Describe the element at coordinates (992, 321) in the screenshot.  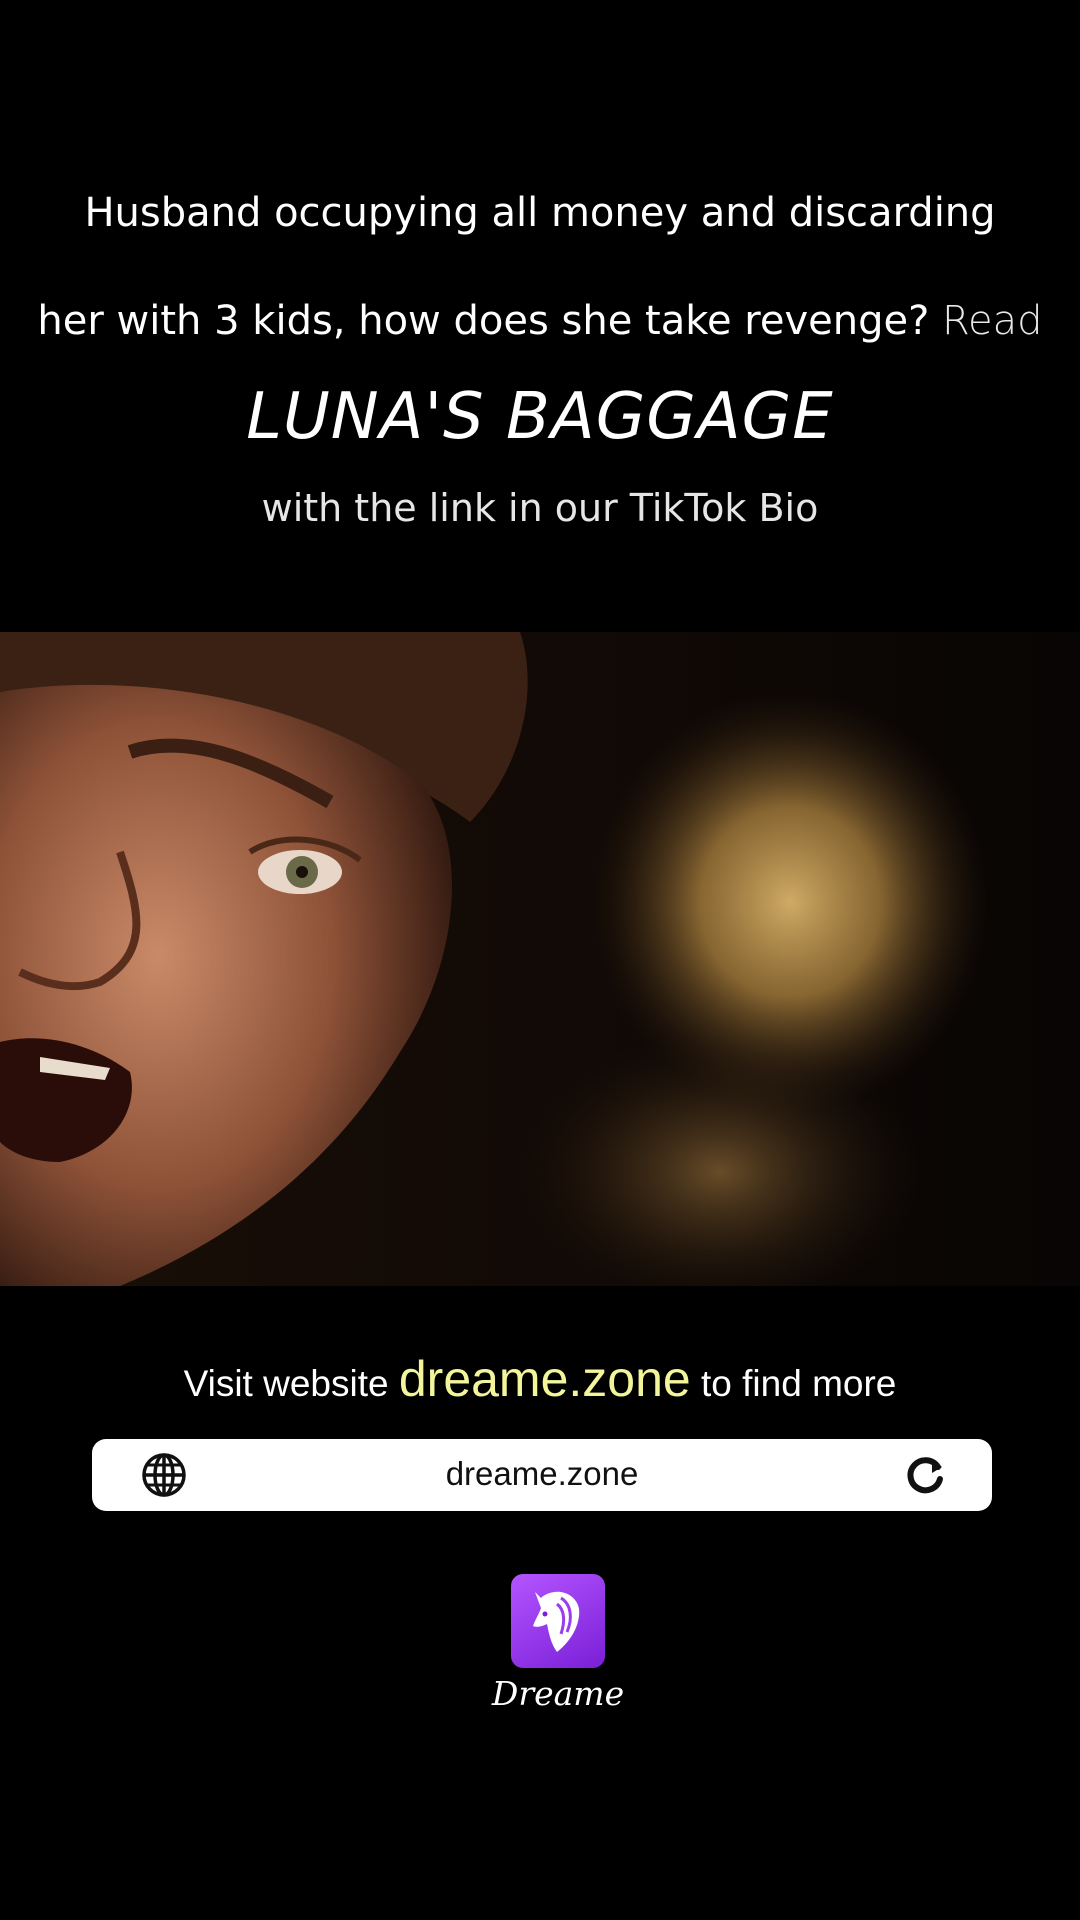
I see `read-label: Read` at that location.